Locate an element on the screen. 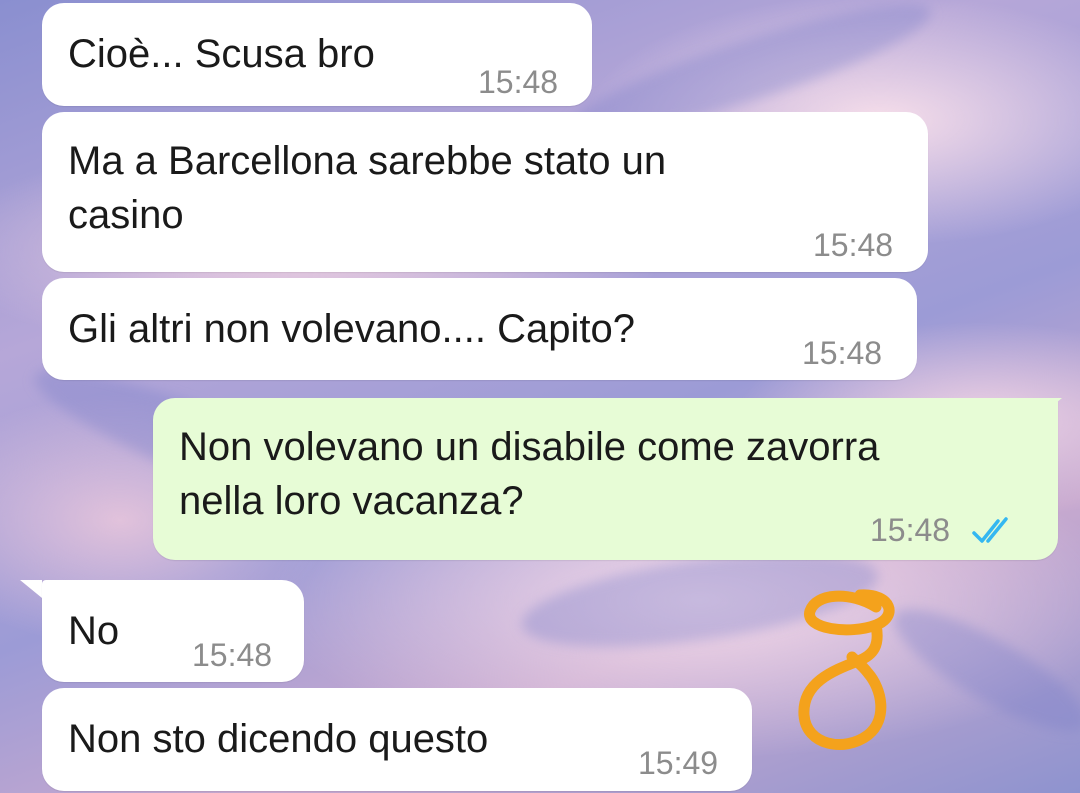 This screenshot has width=1080, height=793. incoming-message: Cioè... Scusa bro 15:48 is located at coordinates (317, 54).